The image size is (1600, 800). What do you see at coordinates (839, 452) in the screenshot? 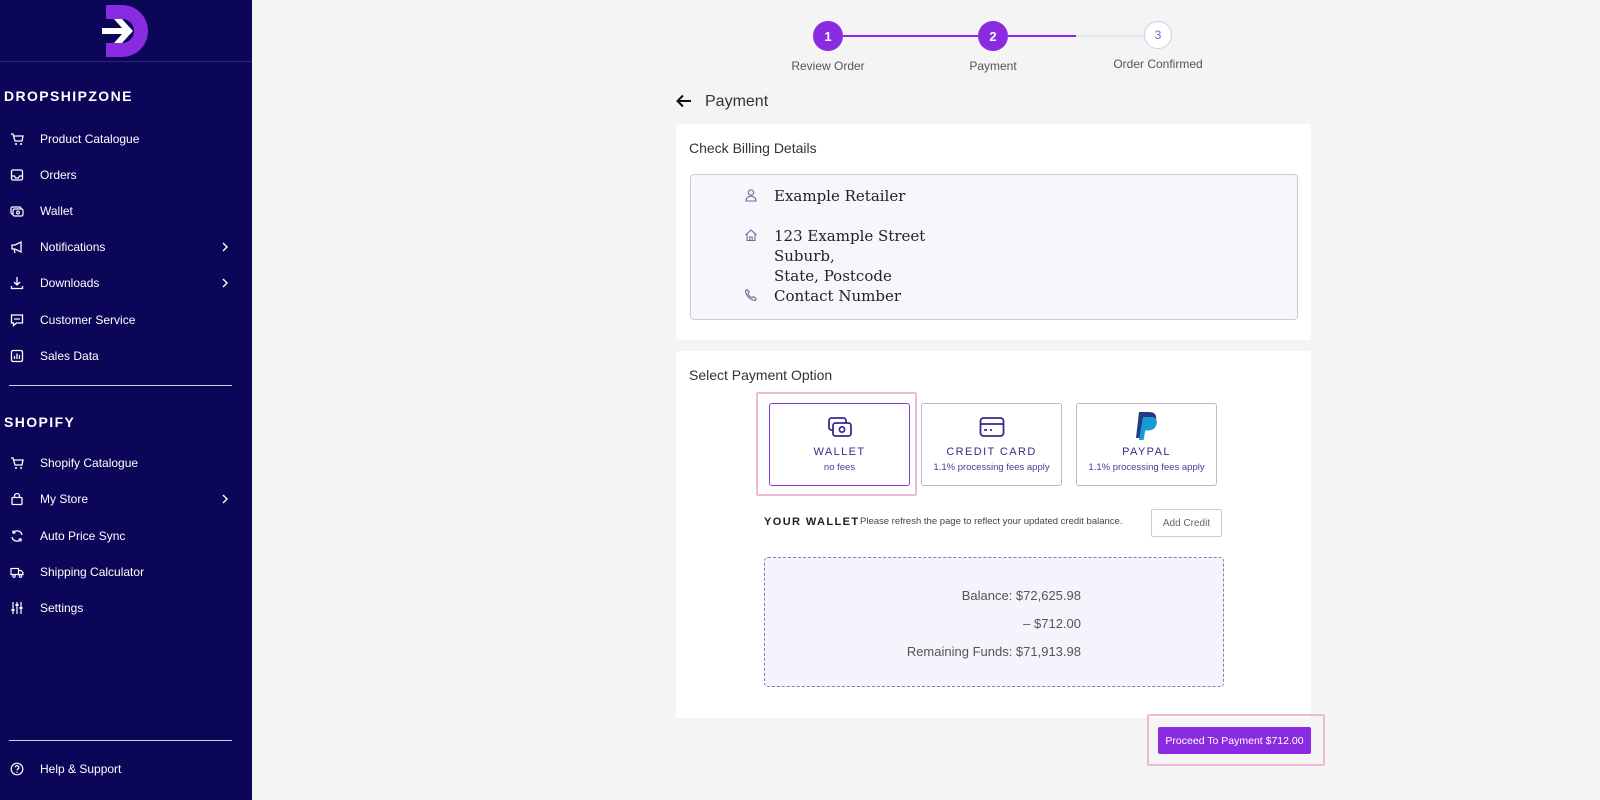
I see `option-name: WALLET` at bounding box center [839, 452].